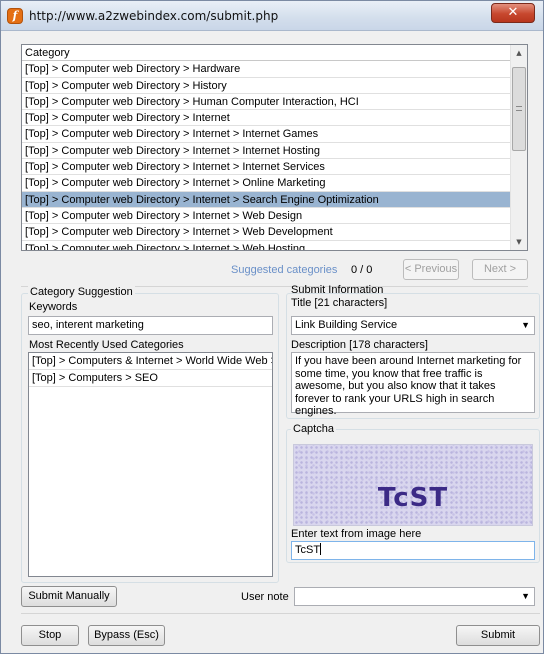 Image resolution: width=544 pixels, height=654 pixels. What do you see at coordinates (413, 498) in the screenshot?
I see `captcha-image-text: TcST` at bounding box center [413, 498].